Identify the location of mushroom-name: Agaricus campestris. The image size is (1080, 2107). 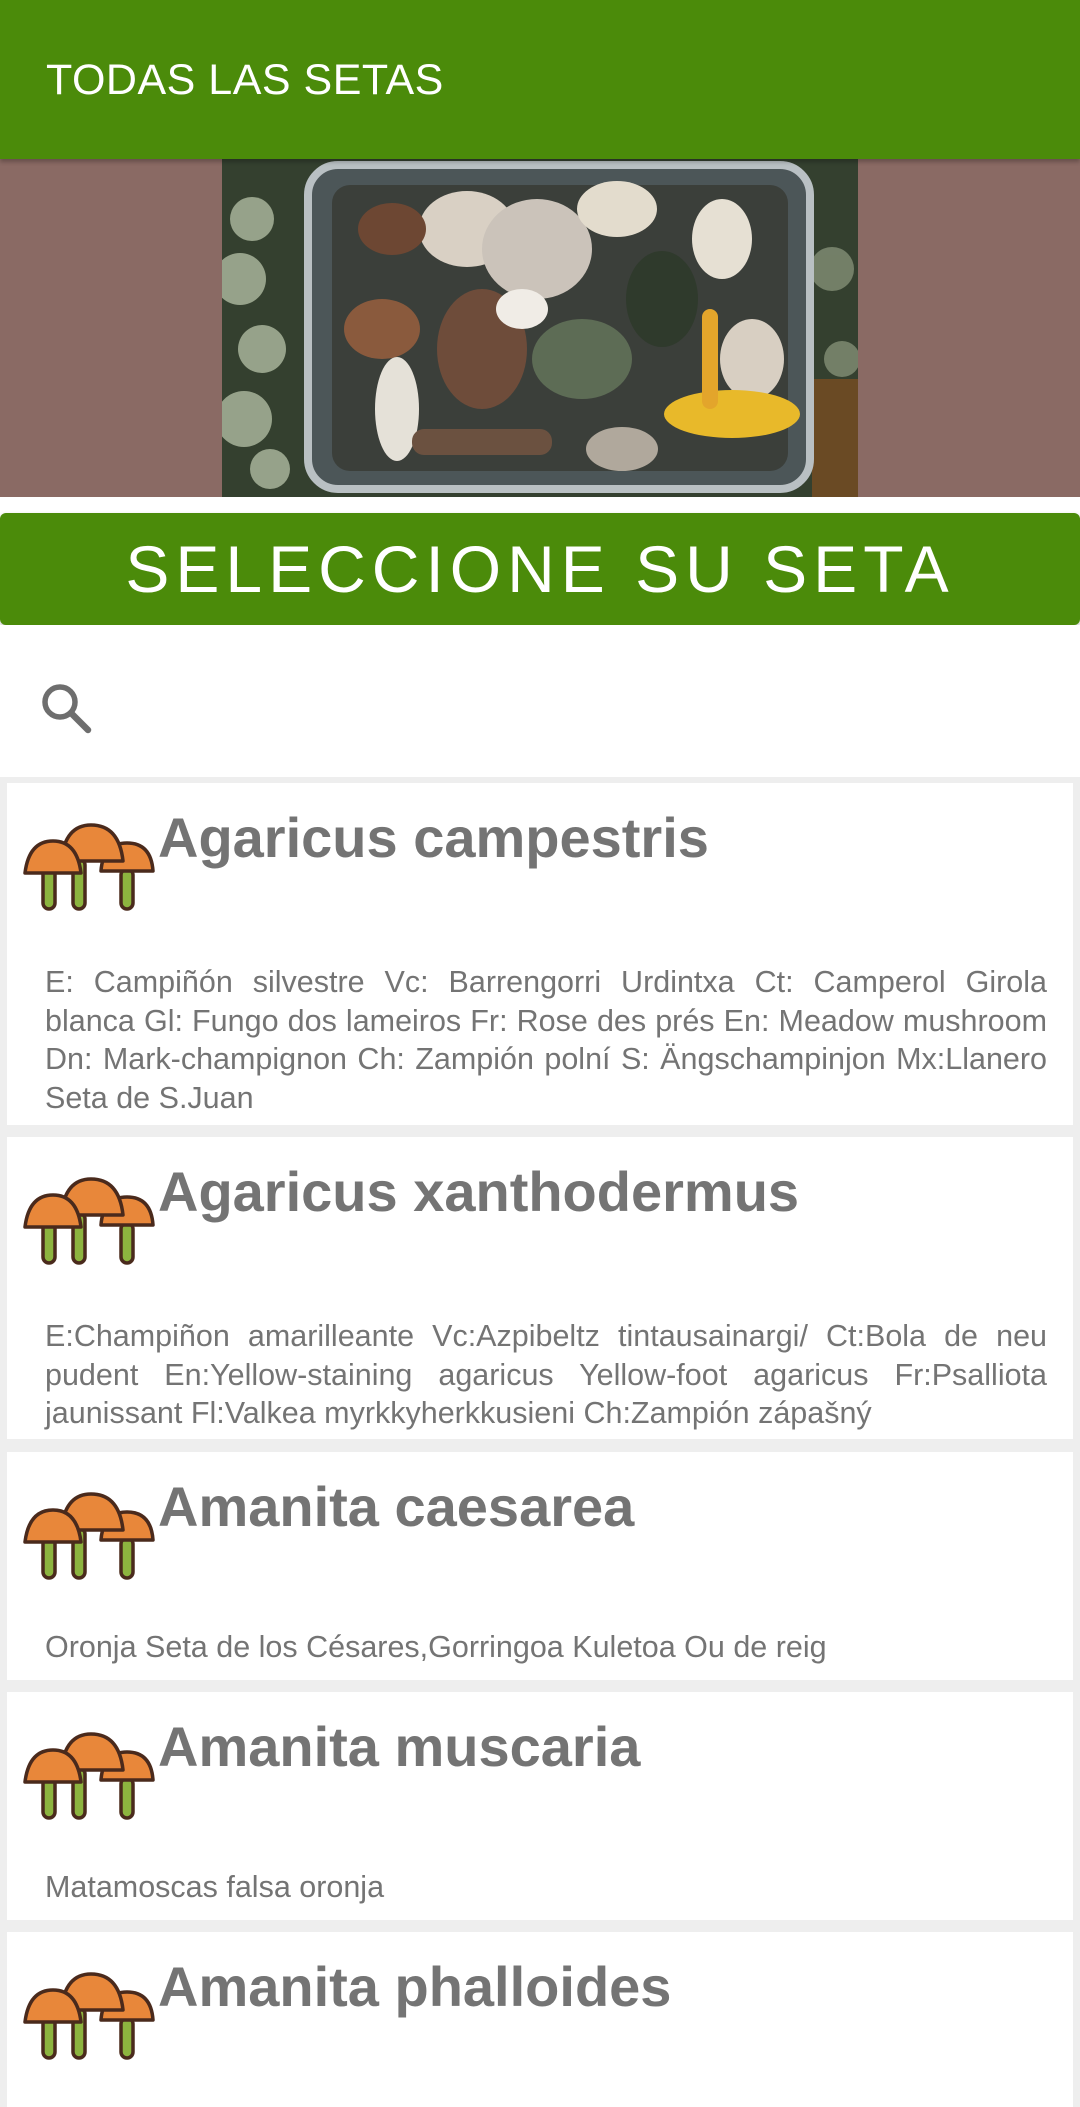
(433, 837).